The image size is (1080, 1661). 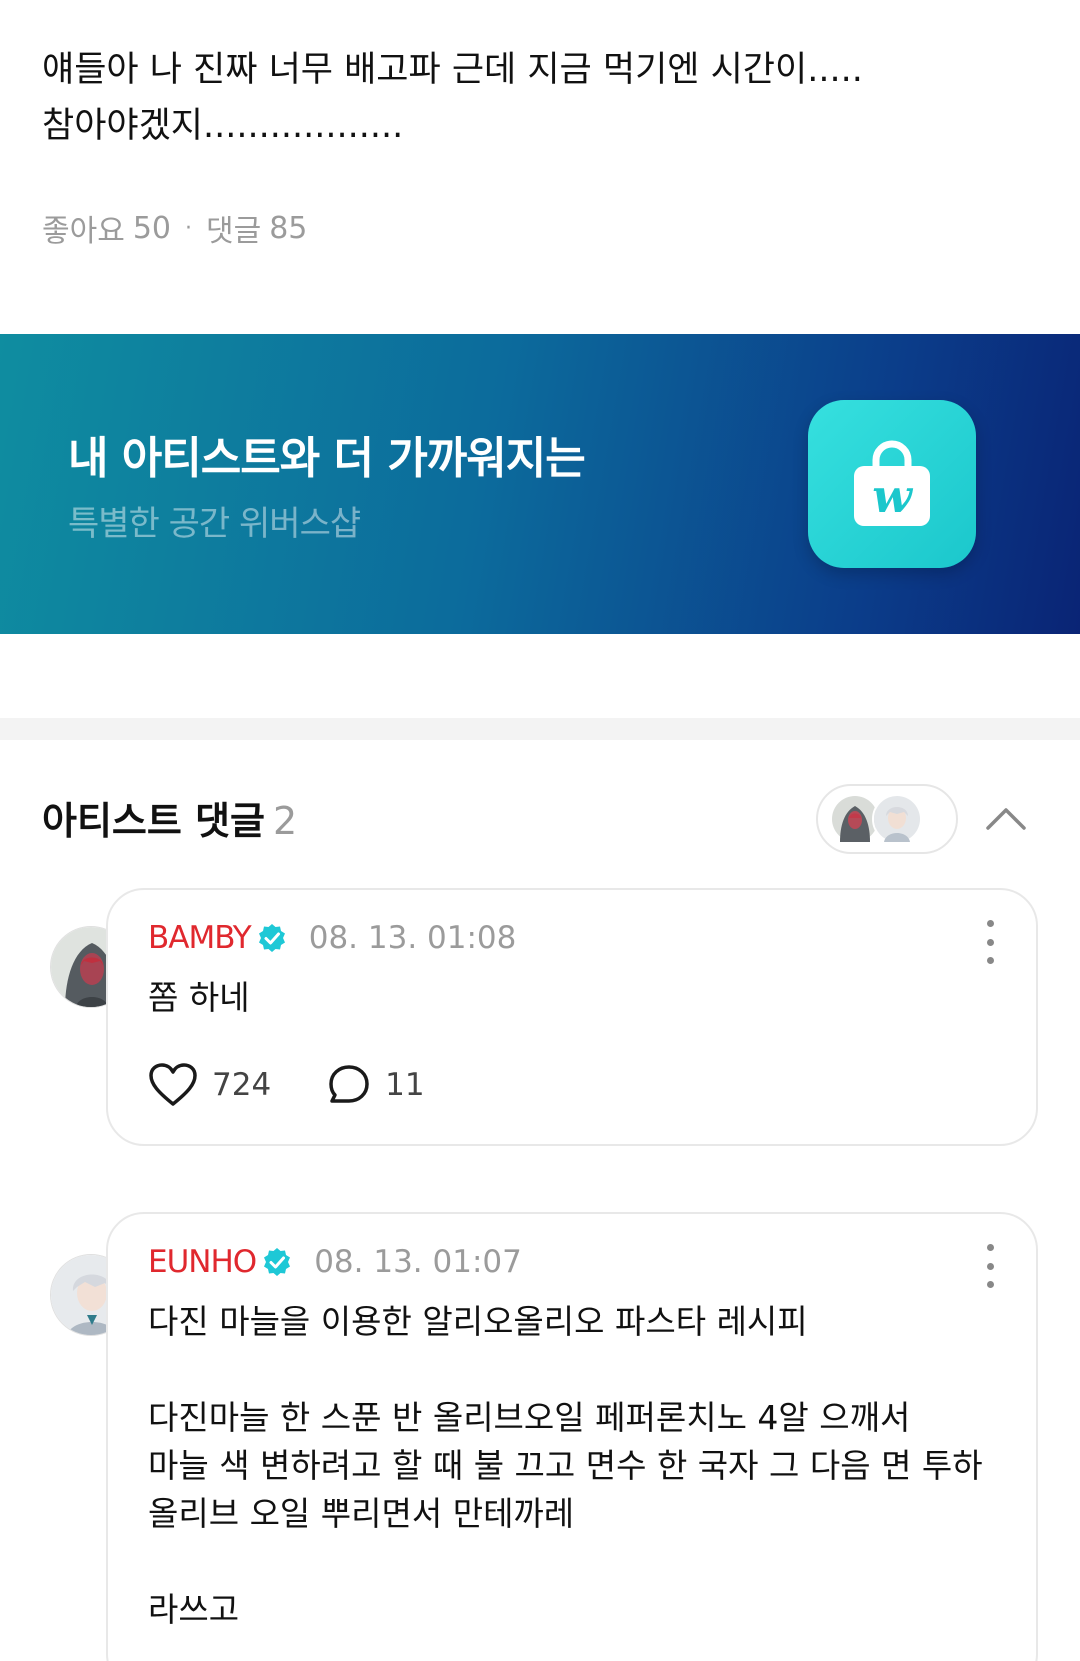 I want to click on weverse-shop-bag-icon: w, so click(x=892, y=484).